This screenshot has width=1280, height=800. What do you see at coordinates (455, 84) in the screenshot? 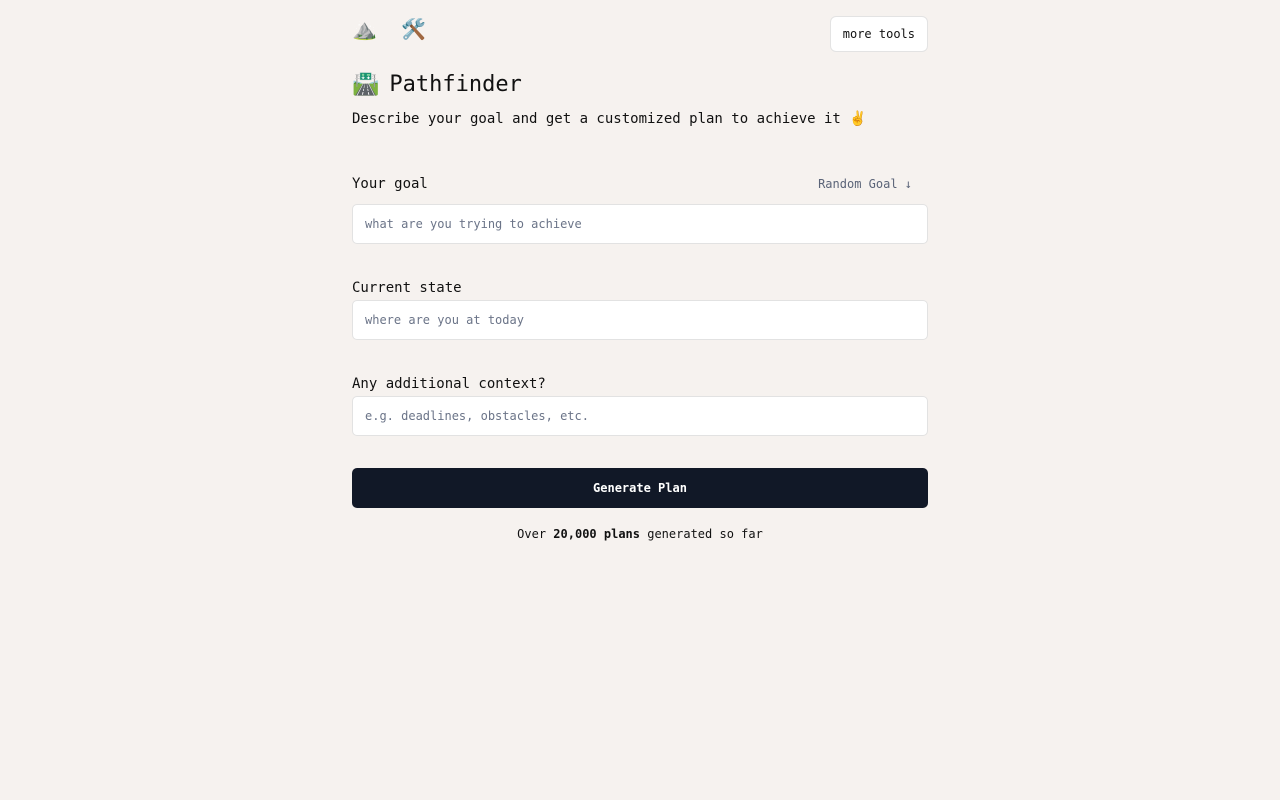
I see `page-title: Pathfinder` at bounding box center [455, 84].